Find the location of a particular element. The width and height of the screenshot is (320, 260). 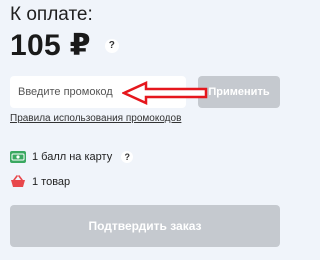

points-text: 1 балл на карту is located at coordinates (72, 157).